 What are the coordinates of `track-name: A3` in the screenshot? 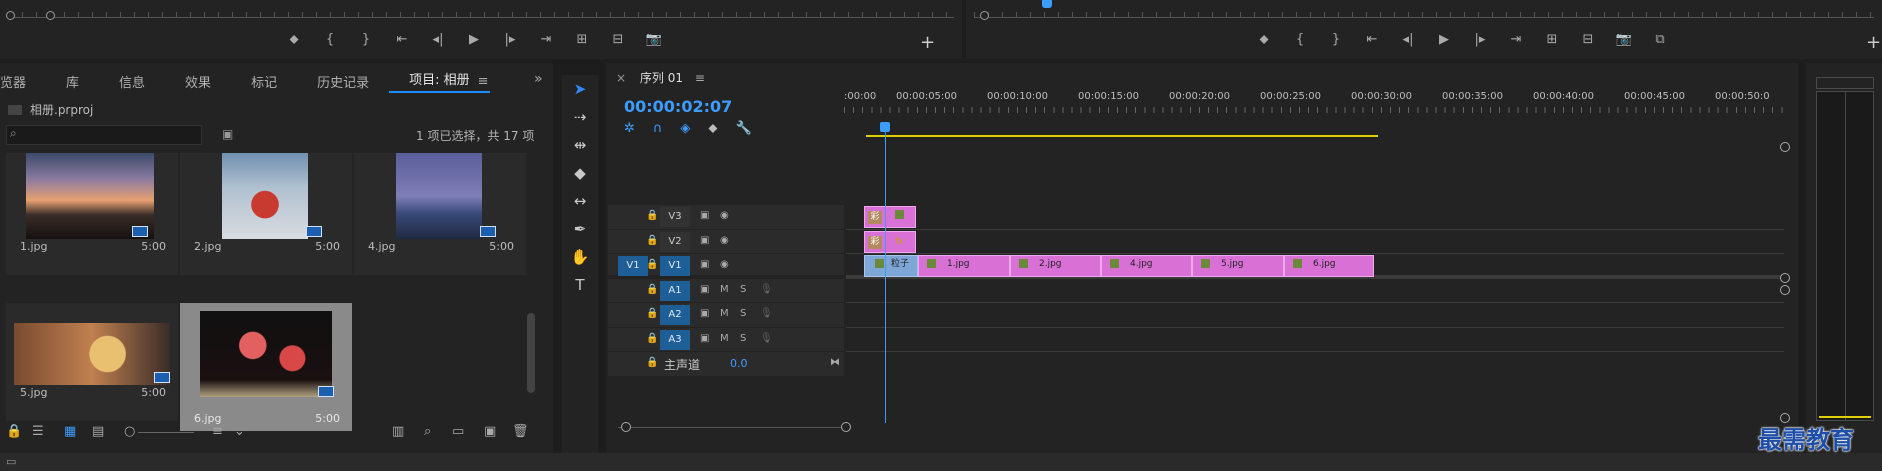 It's located at (675, 339).